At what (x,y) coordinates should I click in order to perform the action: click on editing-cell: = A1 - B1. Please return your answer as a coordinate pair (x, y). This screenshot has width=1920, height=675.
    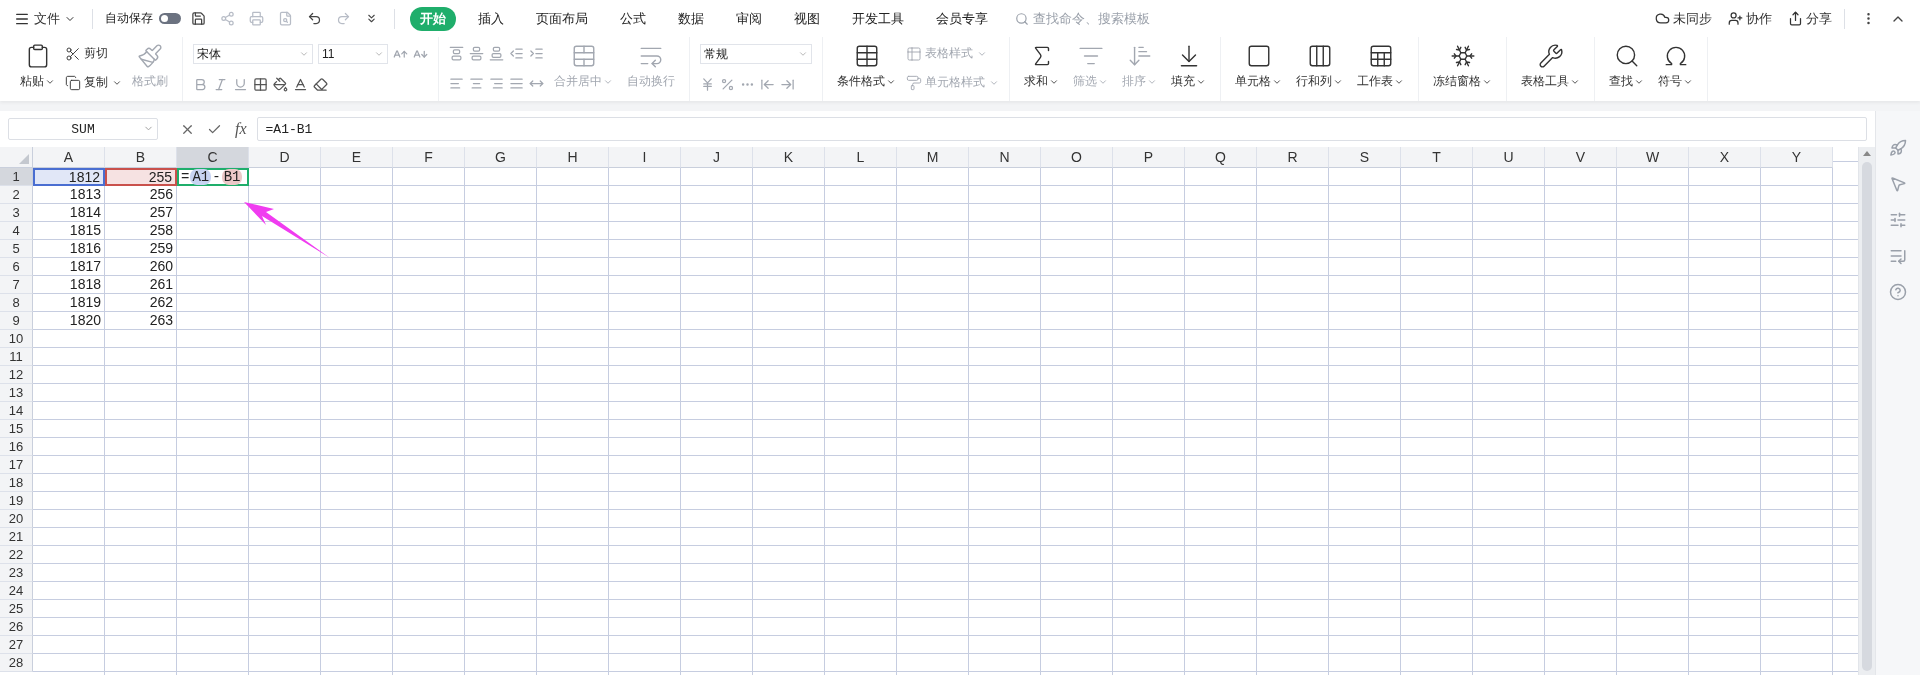
    Looking at the image, I should click on (213, 177).